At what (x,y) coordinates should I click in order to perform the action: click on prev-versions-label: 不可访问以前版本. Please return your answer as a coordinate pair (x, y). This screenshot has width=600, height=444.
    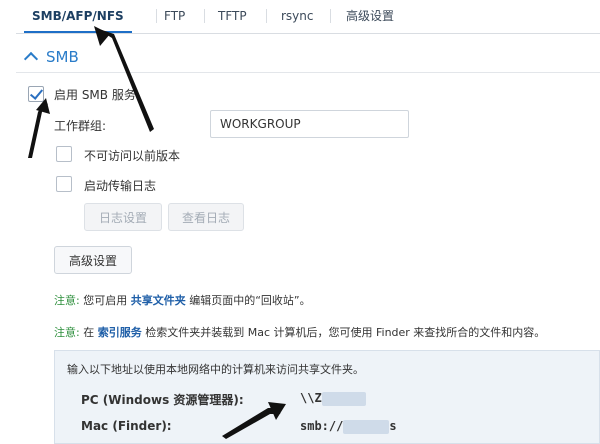
    Looking at the image, I should click on (132, 156).